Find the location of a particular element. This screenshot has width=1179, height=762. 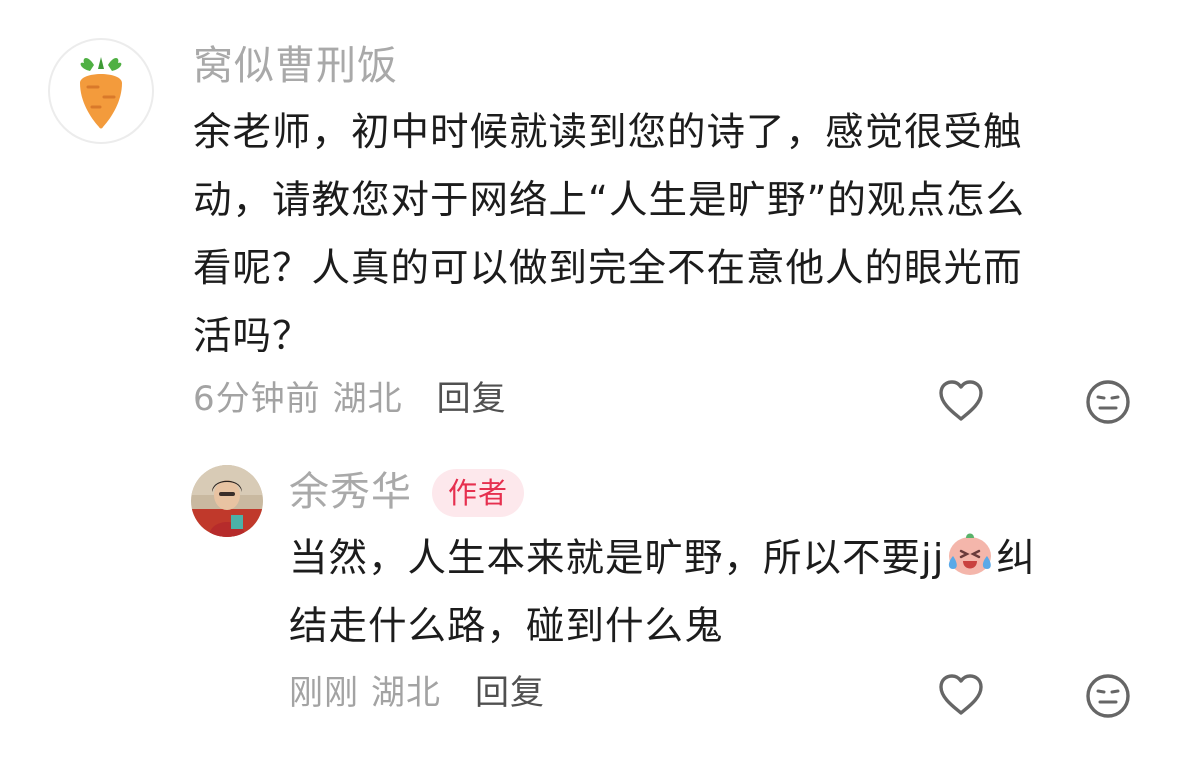

reply-text-line: 结走什么路，碰到什么鬼 is located at coordinates (506, 626).